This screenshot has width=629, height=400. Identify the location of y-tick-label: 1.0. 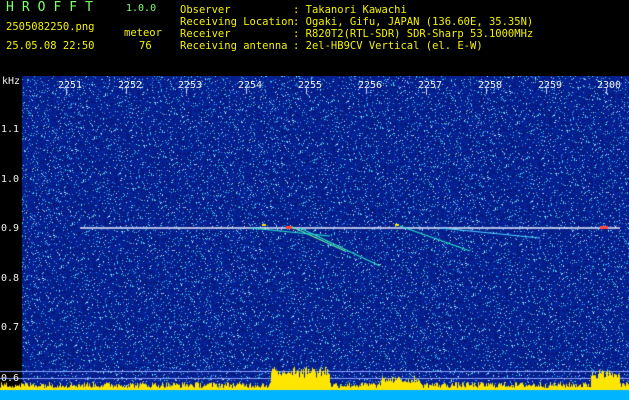
(10, 179).